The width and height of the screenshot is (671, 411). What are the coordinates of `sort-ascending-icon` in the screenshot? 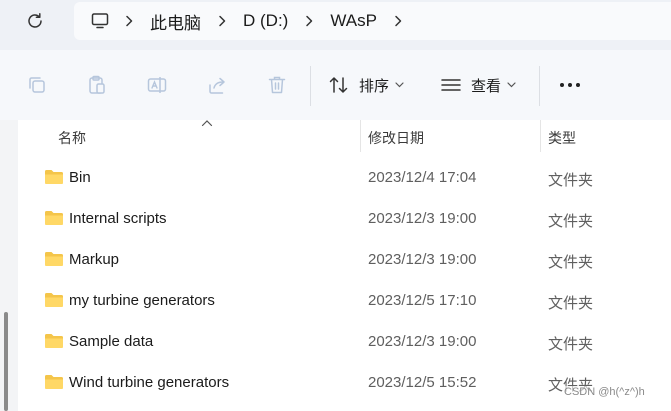 It's located at (207, 123).